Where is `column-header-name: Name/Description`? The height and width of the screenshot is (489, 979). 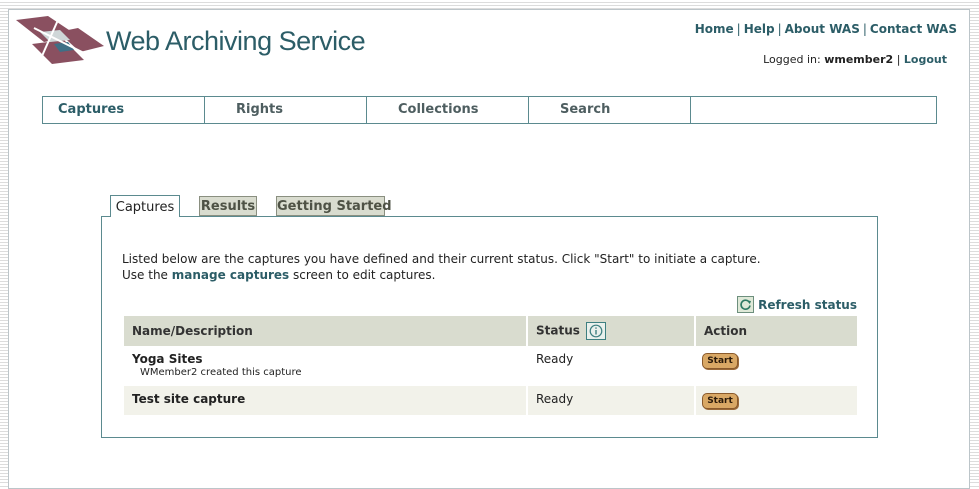
column-header-name: Name/Description is located at coordinates (326, 331).